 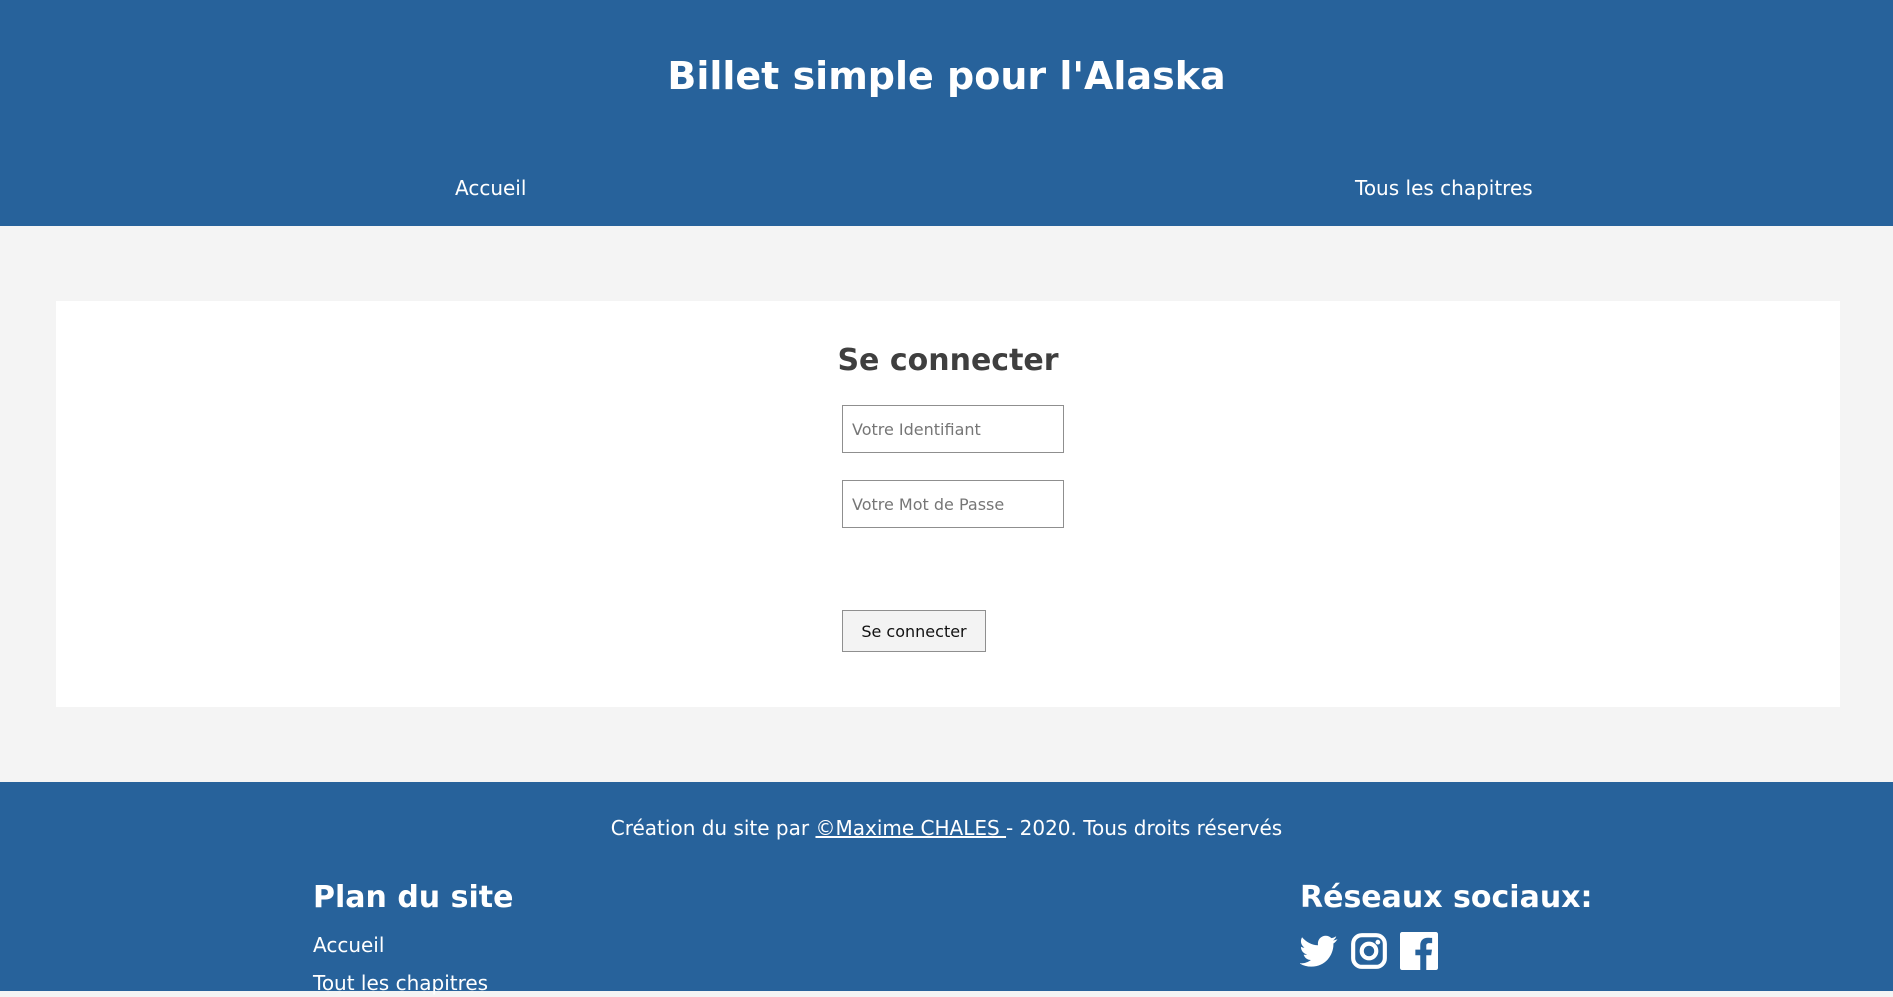 I want to click on twitter-icon, so click(x=1319, y=951).